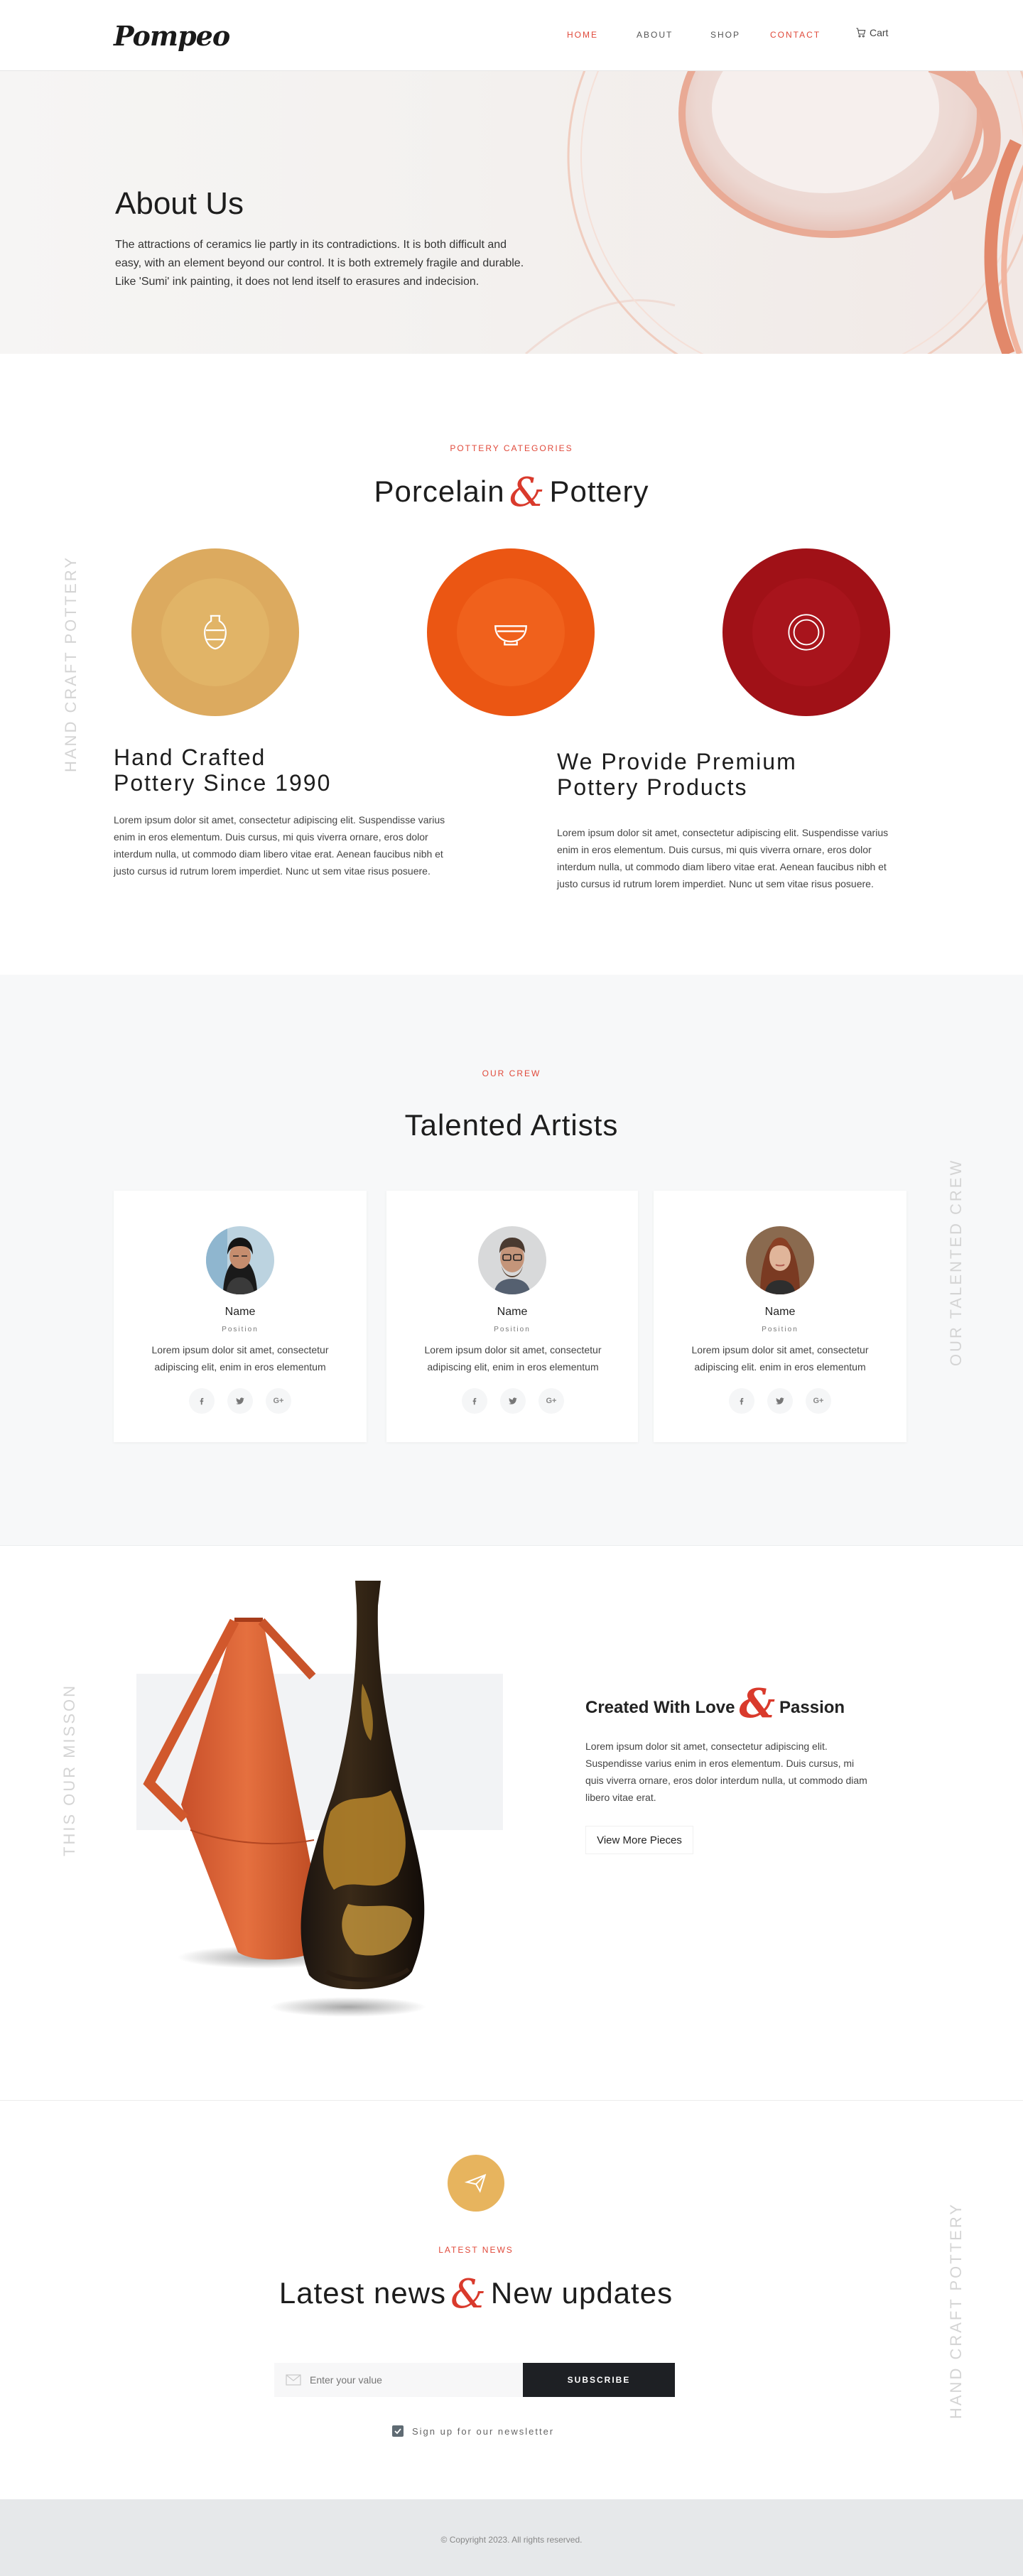  I want to click on section-divider, so click(511, 2100).